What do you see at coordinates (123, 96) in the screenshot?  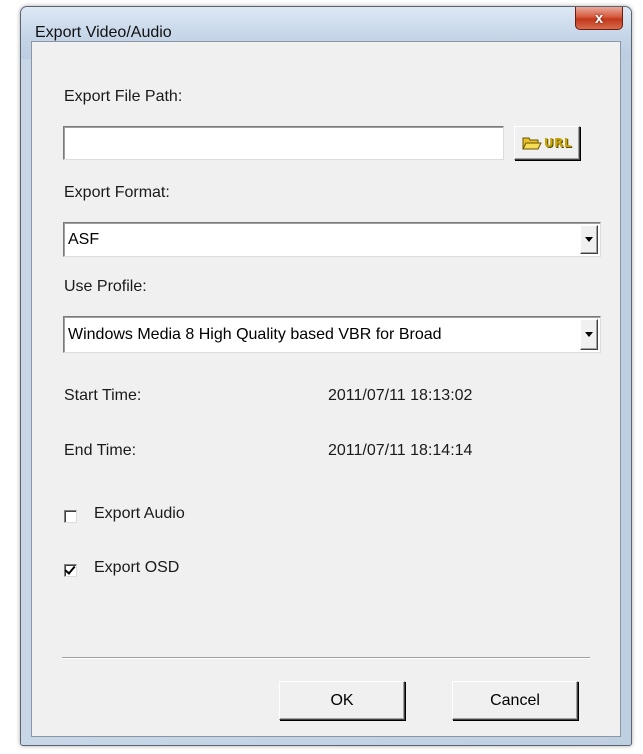 I see `export-file-path-label: Export File Path:` at bounding box center [123, 96].